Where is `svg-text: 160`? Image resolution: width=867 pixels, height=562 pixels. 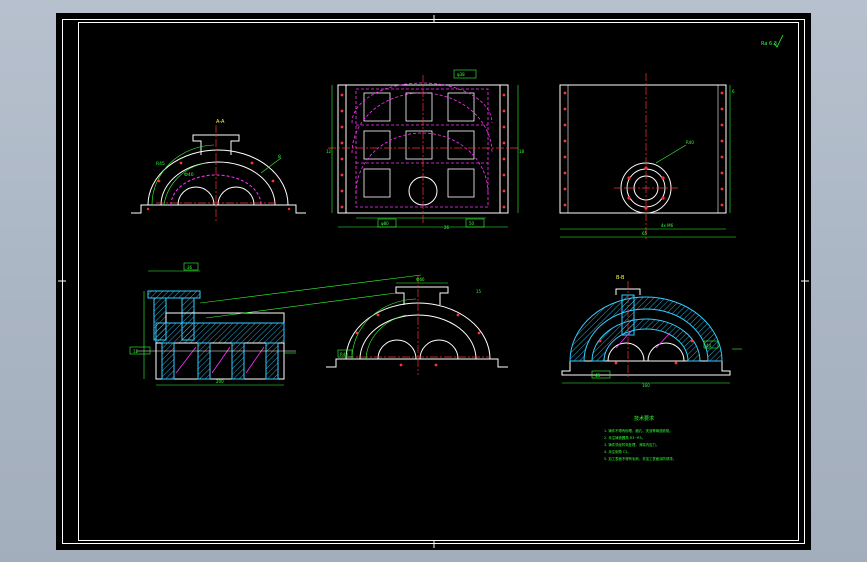
svg-text: 160 is located at coordinates (646, 385).